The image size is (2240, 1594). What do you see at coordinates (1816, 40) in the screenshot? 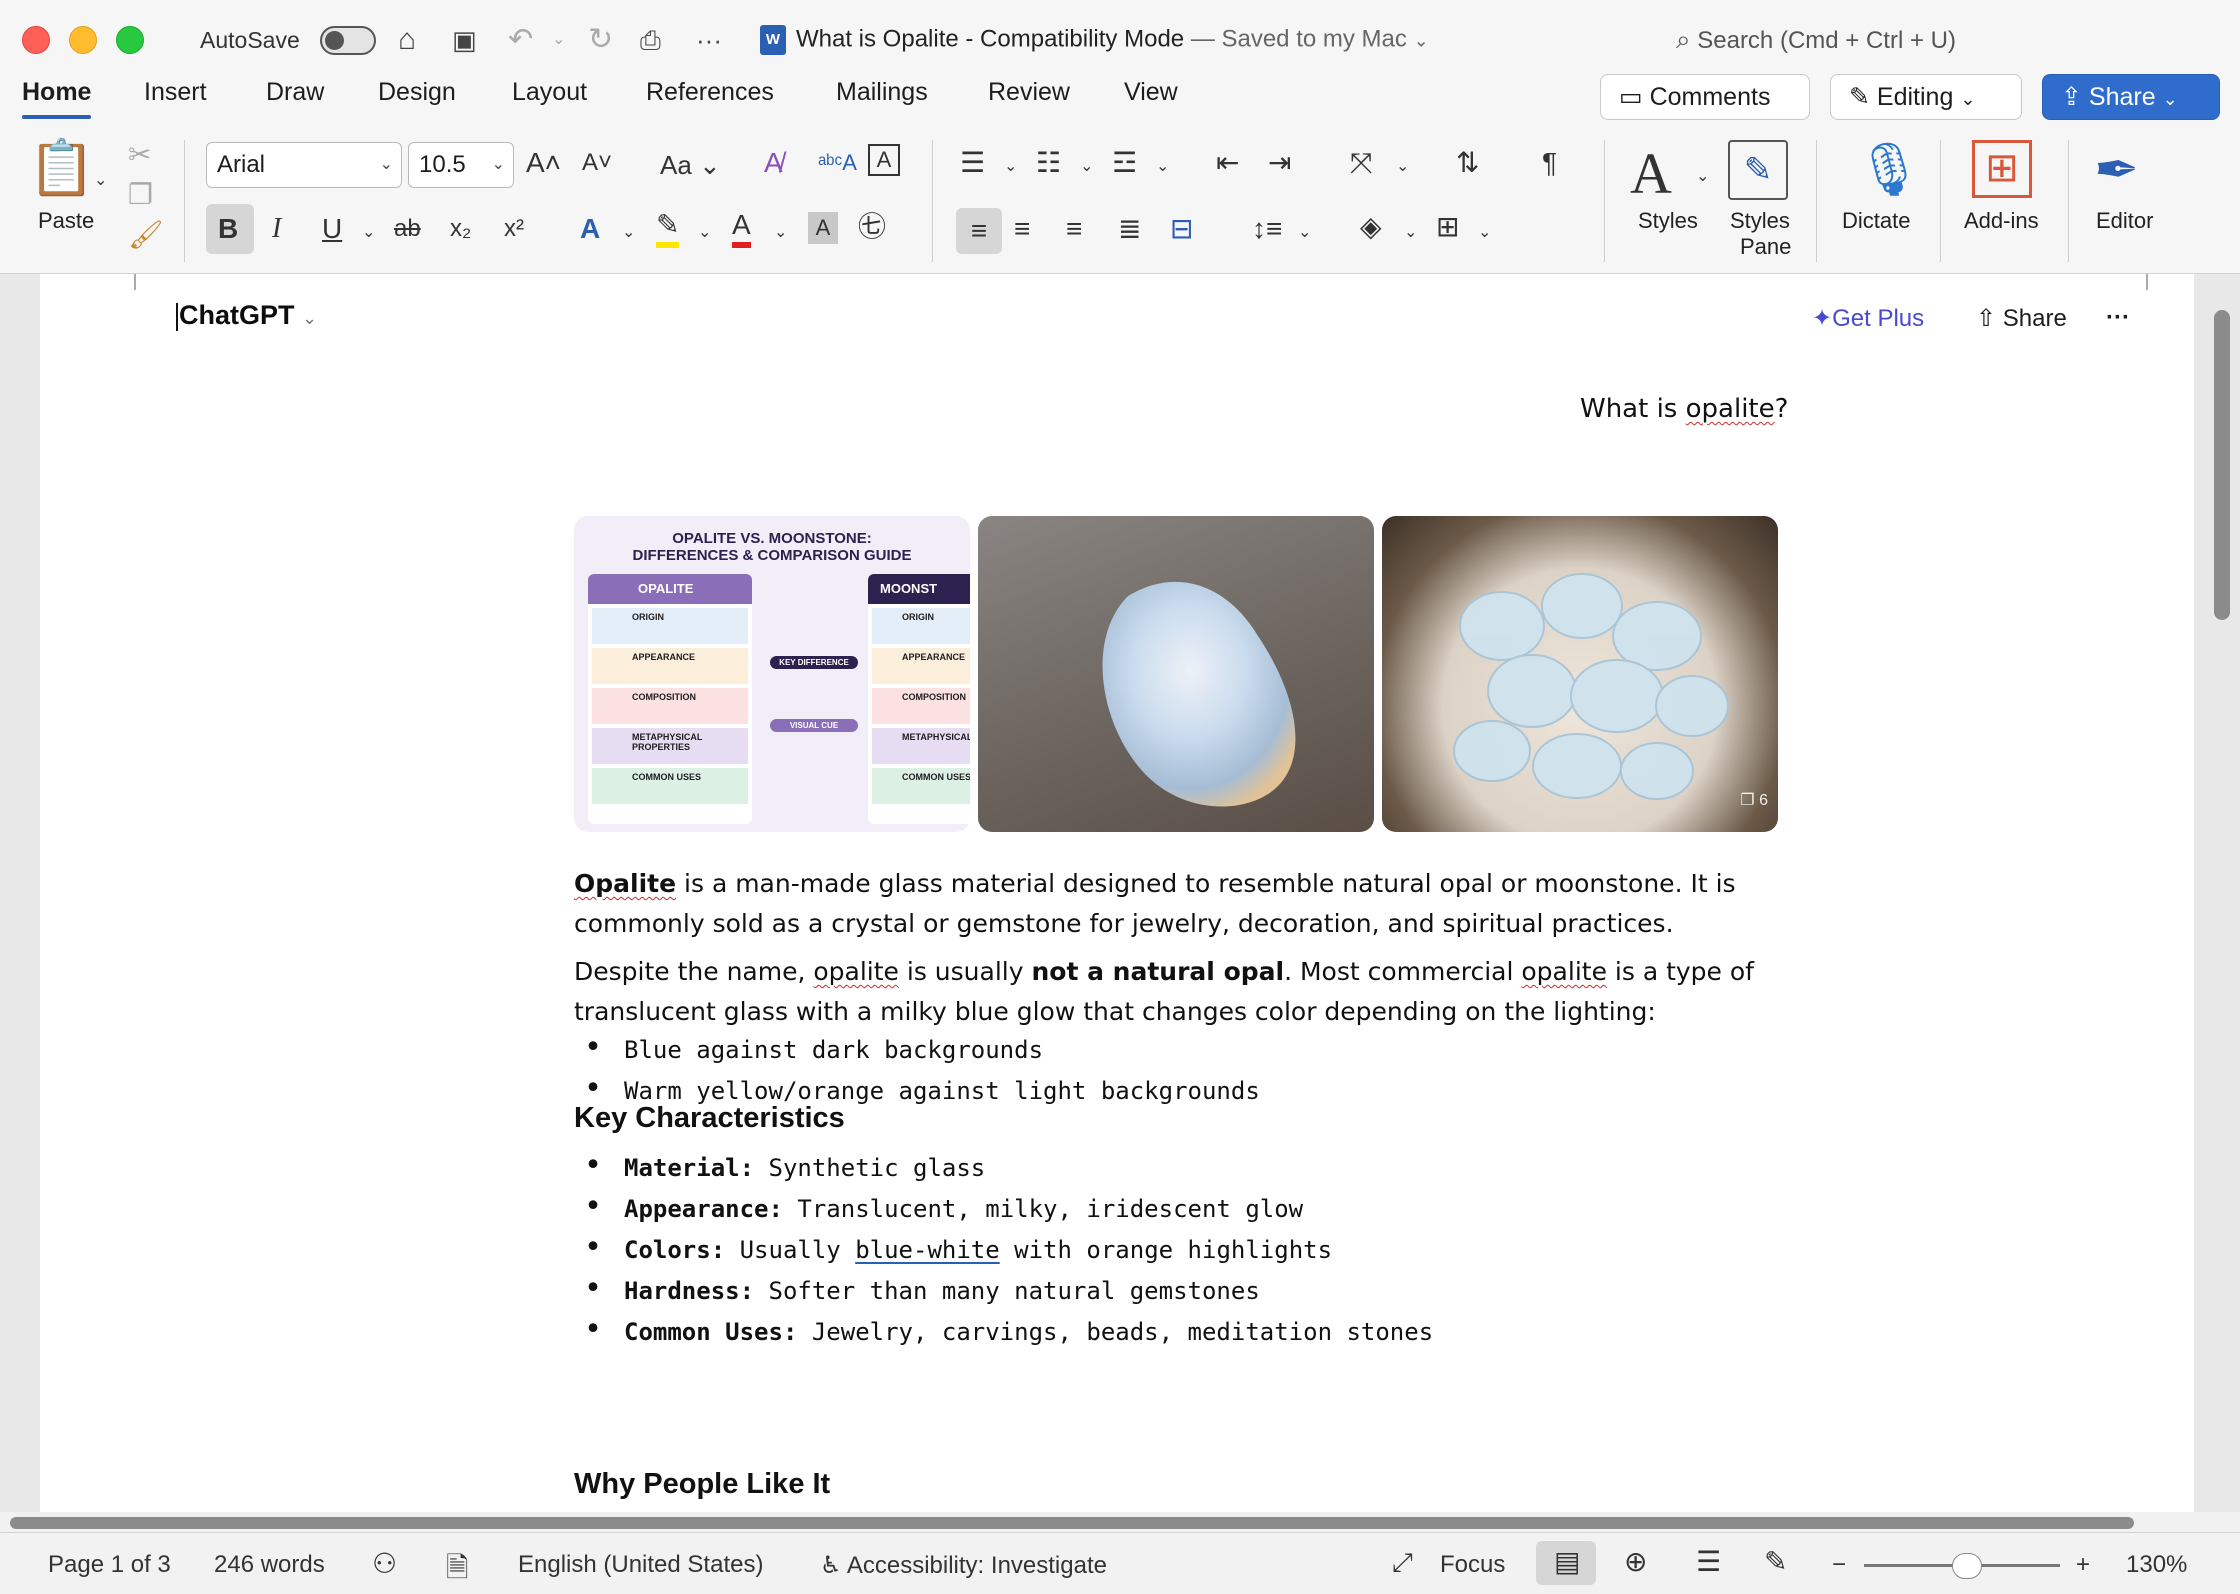
I see `search-box: ⌕ Search (Cmd + Ctrl + U)` at bounding box center [1816, 40].